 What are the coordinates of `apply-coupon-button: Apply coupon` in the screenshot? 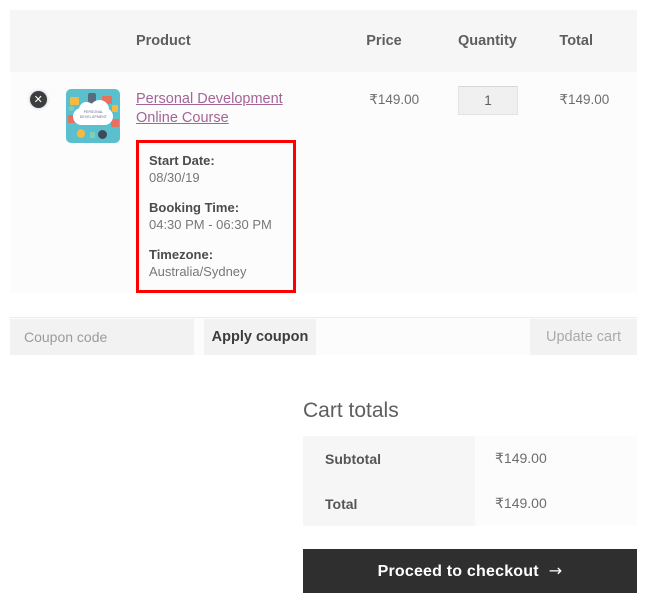 It's located at (260, 337).